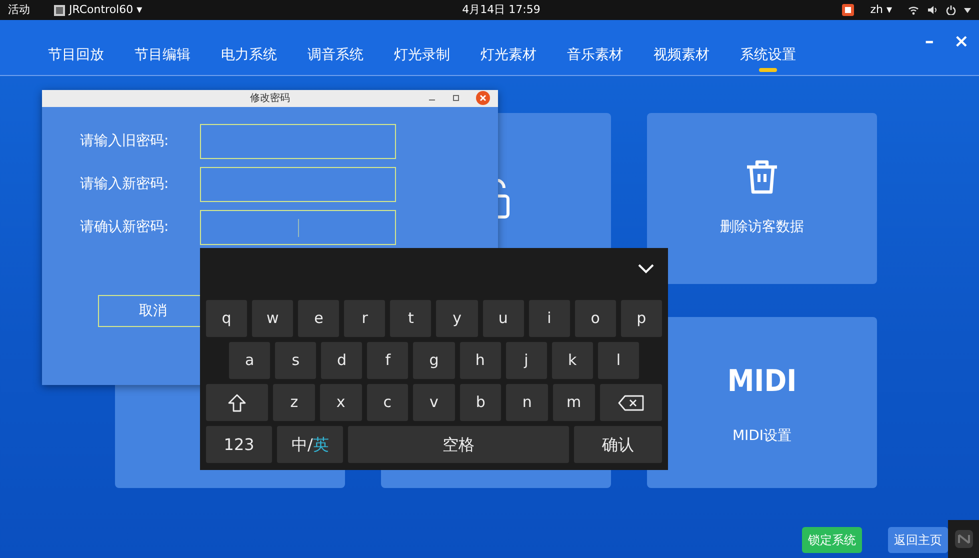 This screenshot has height=558, width=979. What do you see at coordinates (480, 360) in the screenshot?
I see `keyboard-key: h` at bounding box center [480, 360].